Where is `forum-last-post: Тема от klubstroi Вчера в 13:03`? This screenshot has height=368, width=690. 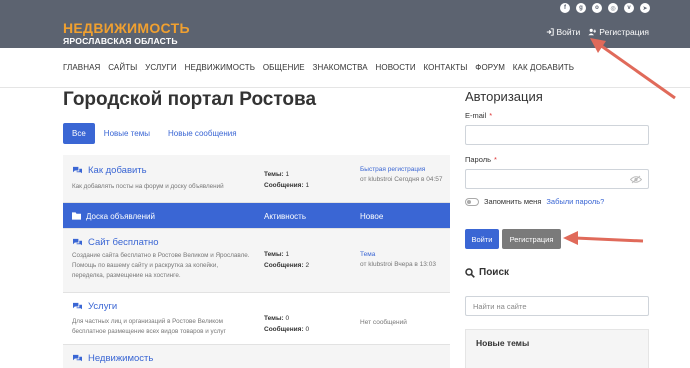
forum-last-post: Тема от klubstroi Вчера в 13:03 is located at coordinates (405, 259).